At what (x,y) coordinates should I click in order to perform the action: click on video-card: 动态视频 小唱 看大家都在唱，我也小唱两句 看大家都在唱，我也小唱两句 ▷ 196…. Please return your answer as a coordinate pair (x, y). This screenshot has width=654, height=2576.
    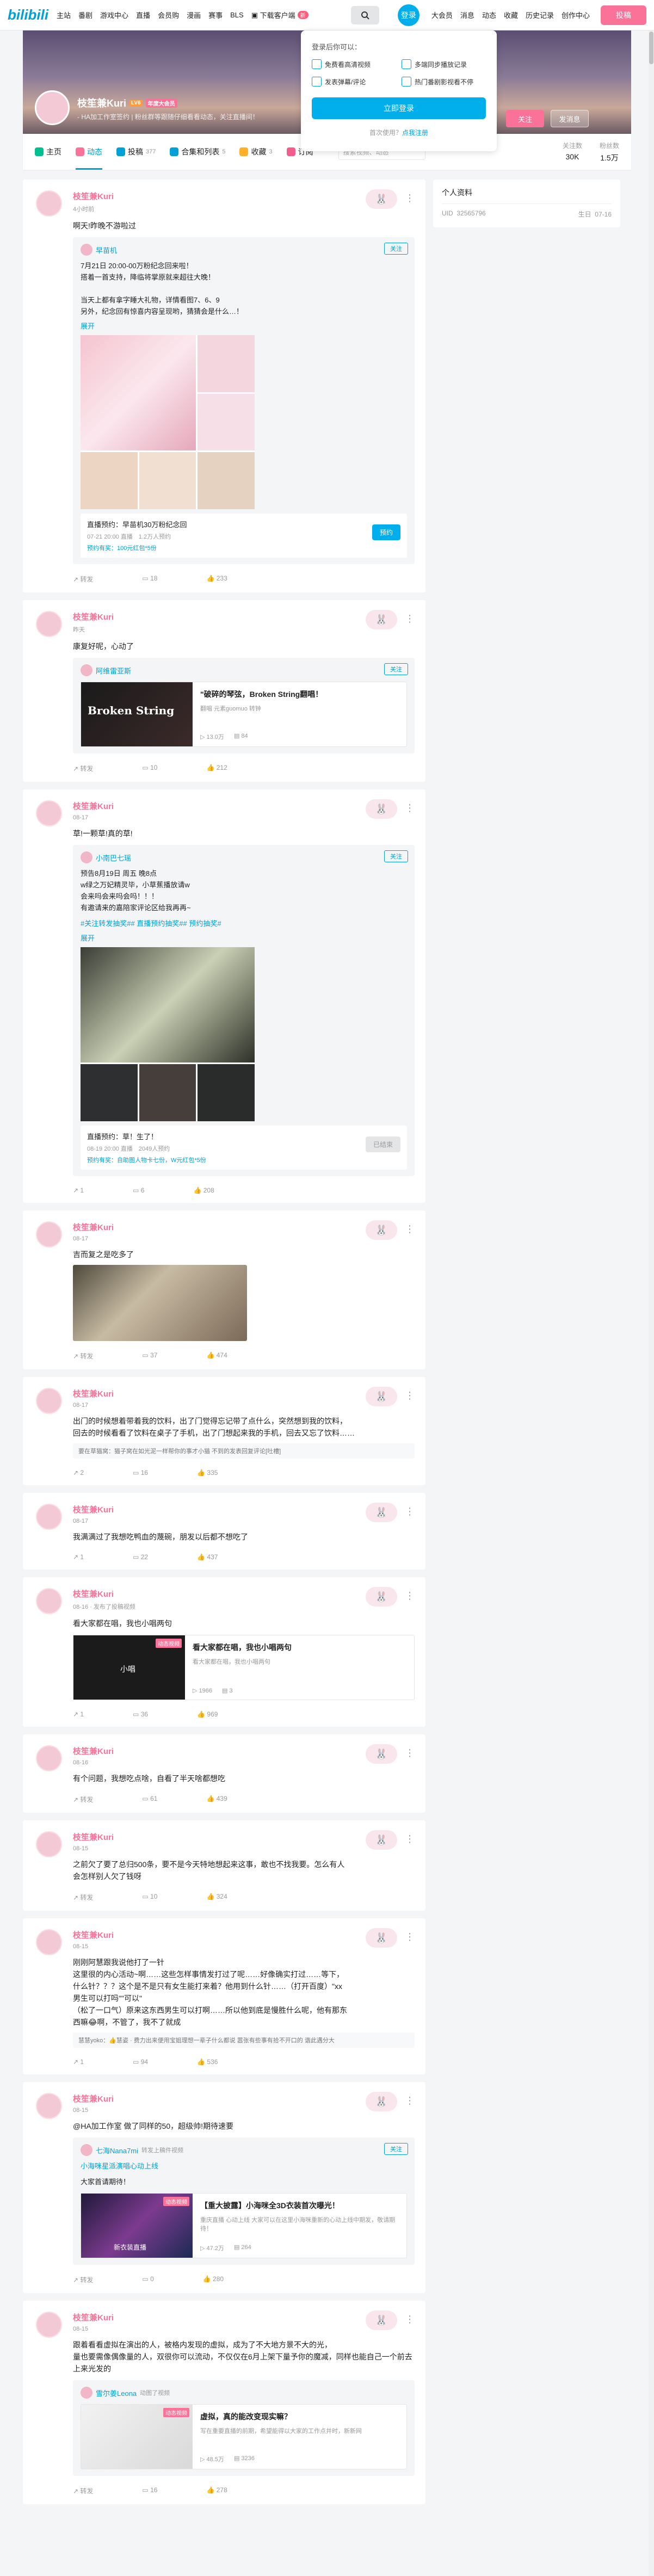
    Looking at the image, I should click on (244, 1667).